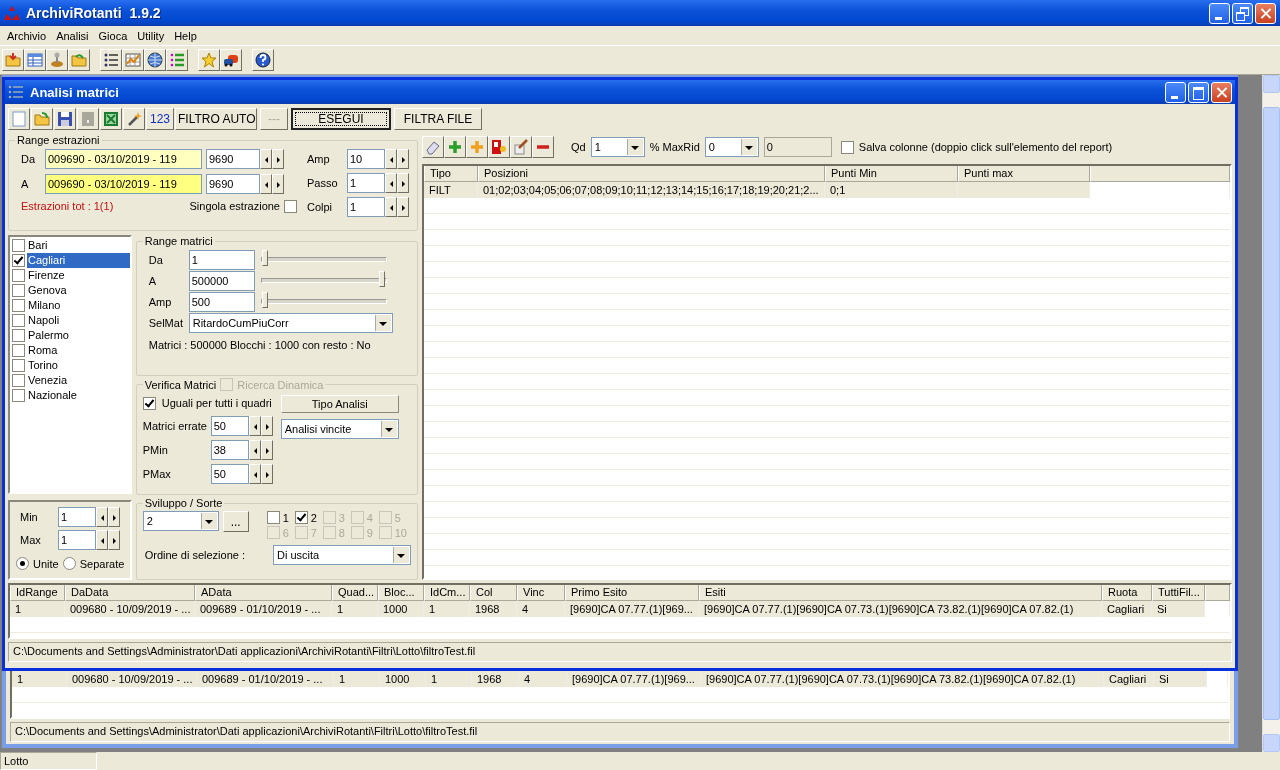 The image size is (1280, 770). Describe the element at coordinates (290, 322) in the screenshot. I see `selmat-dropdown: RitardoCumPiuCorr` at that location.